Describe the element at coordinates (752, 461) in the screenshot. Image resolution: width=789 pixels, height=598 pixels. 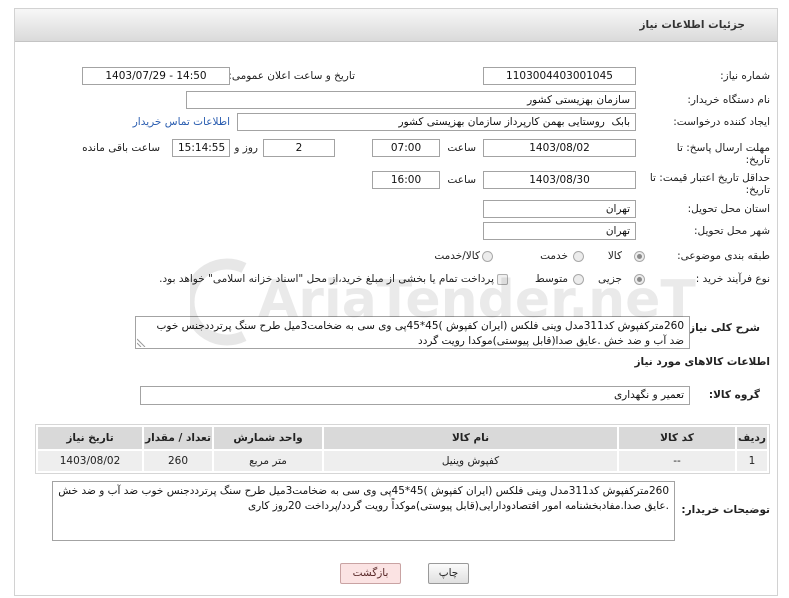
I see `cell-row-number: 1` at that location.